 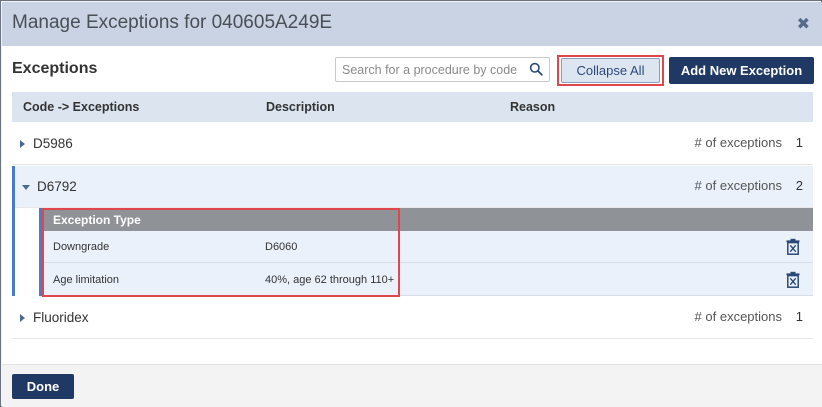 I want to click on row-code: Fluoridex, so click(x=61, y=317).